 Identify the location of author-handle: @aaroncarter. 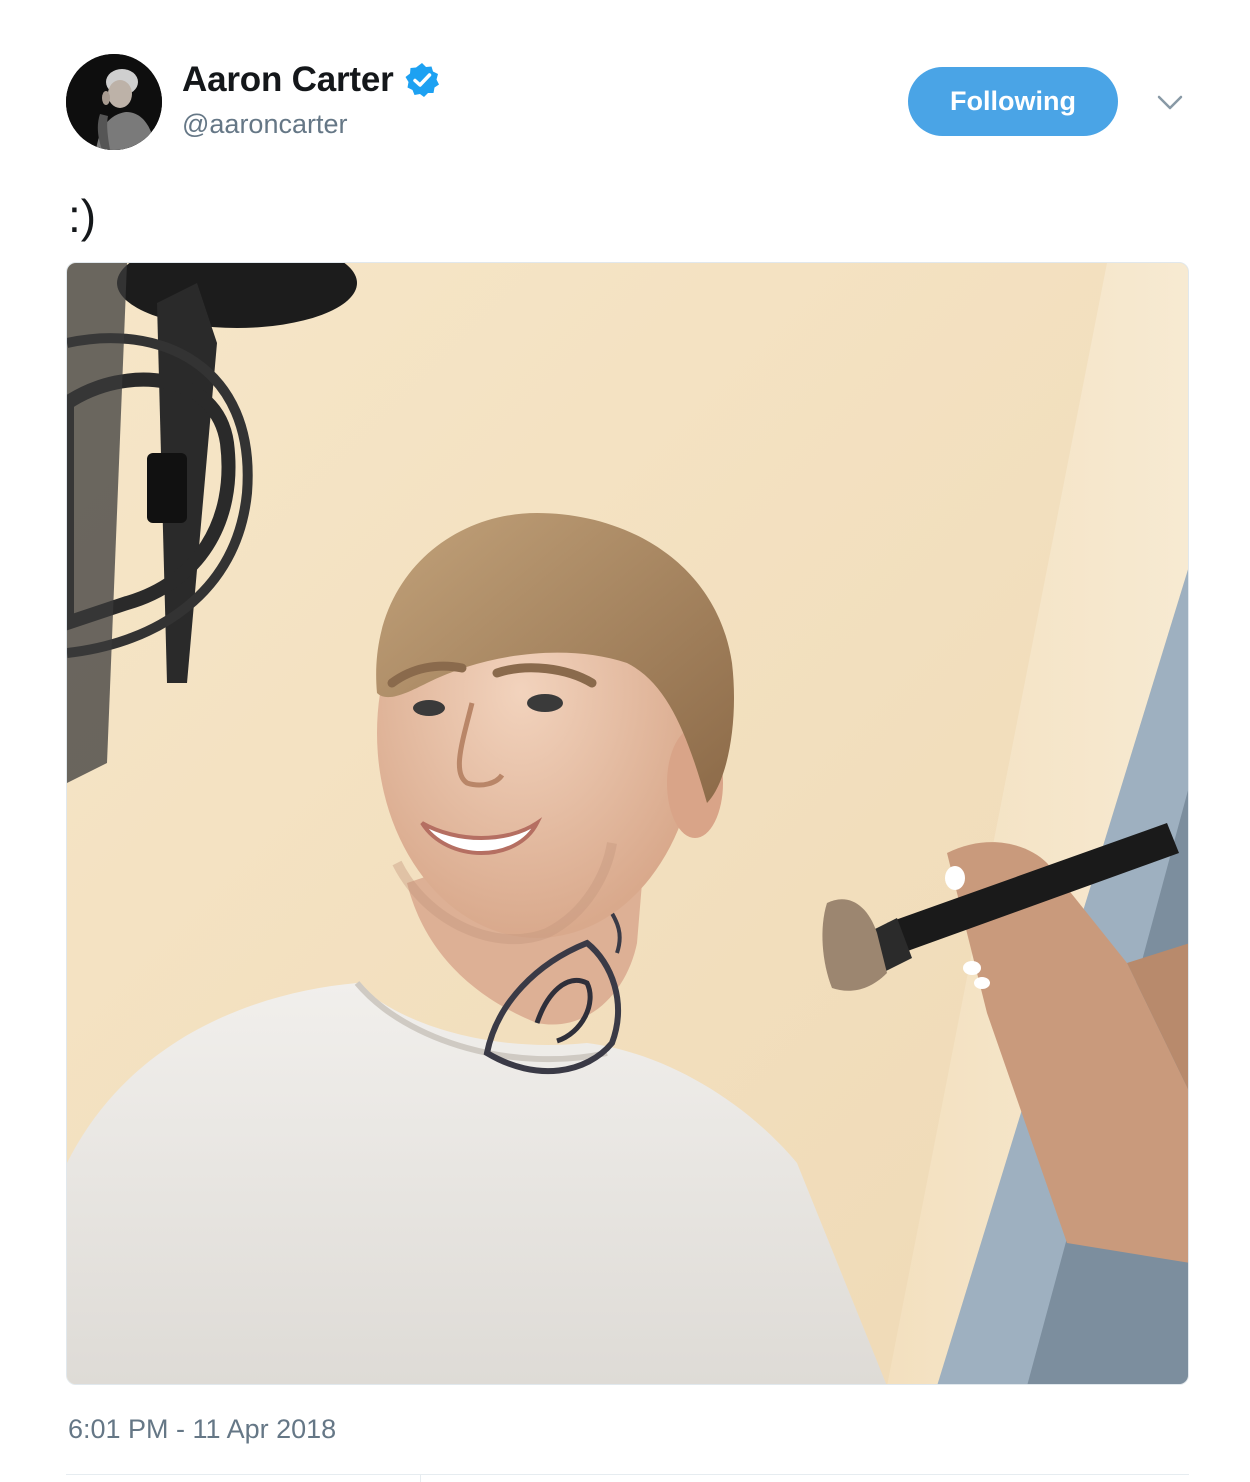
(264, 124).